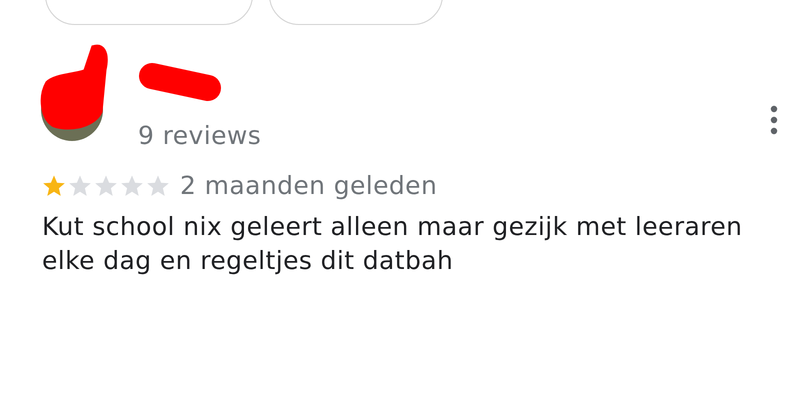 The width and height of the screenshot is (800, 420). Describe the element at coordinates (309, 185) in the screenshot. I see `review-date: 2 maanden geleden` at that location.